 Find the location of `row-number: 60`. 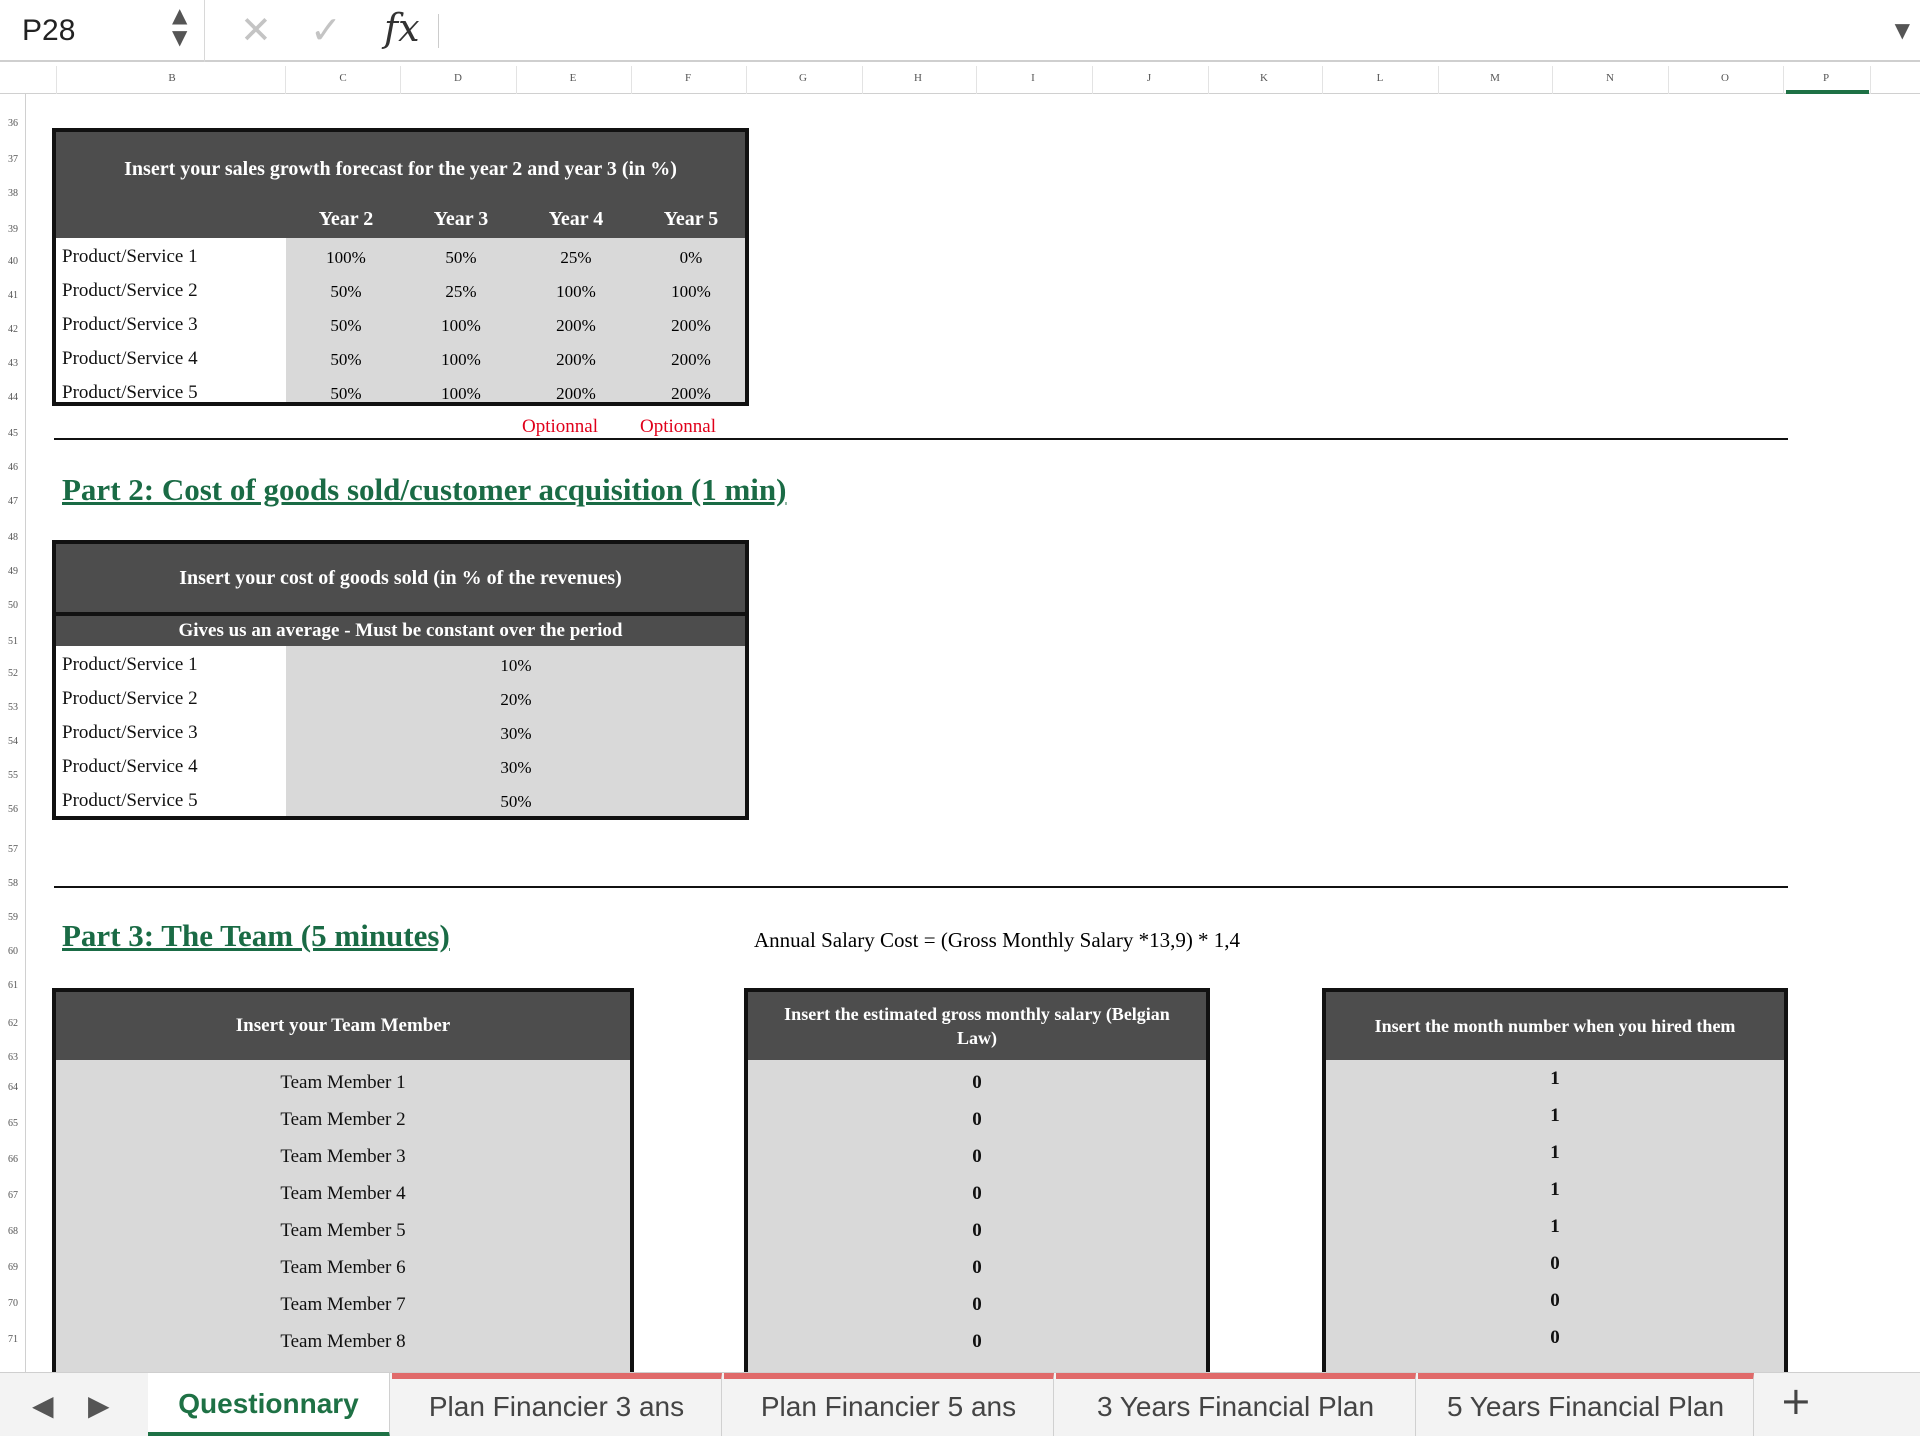

row-number: 60 is located at coordinates (13, 951).